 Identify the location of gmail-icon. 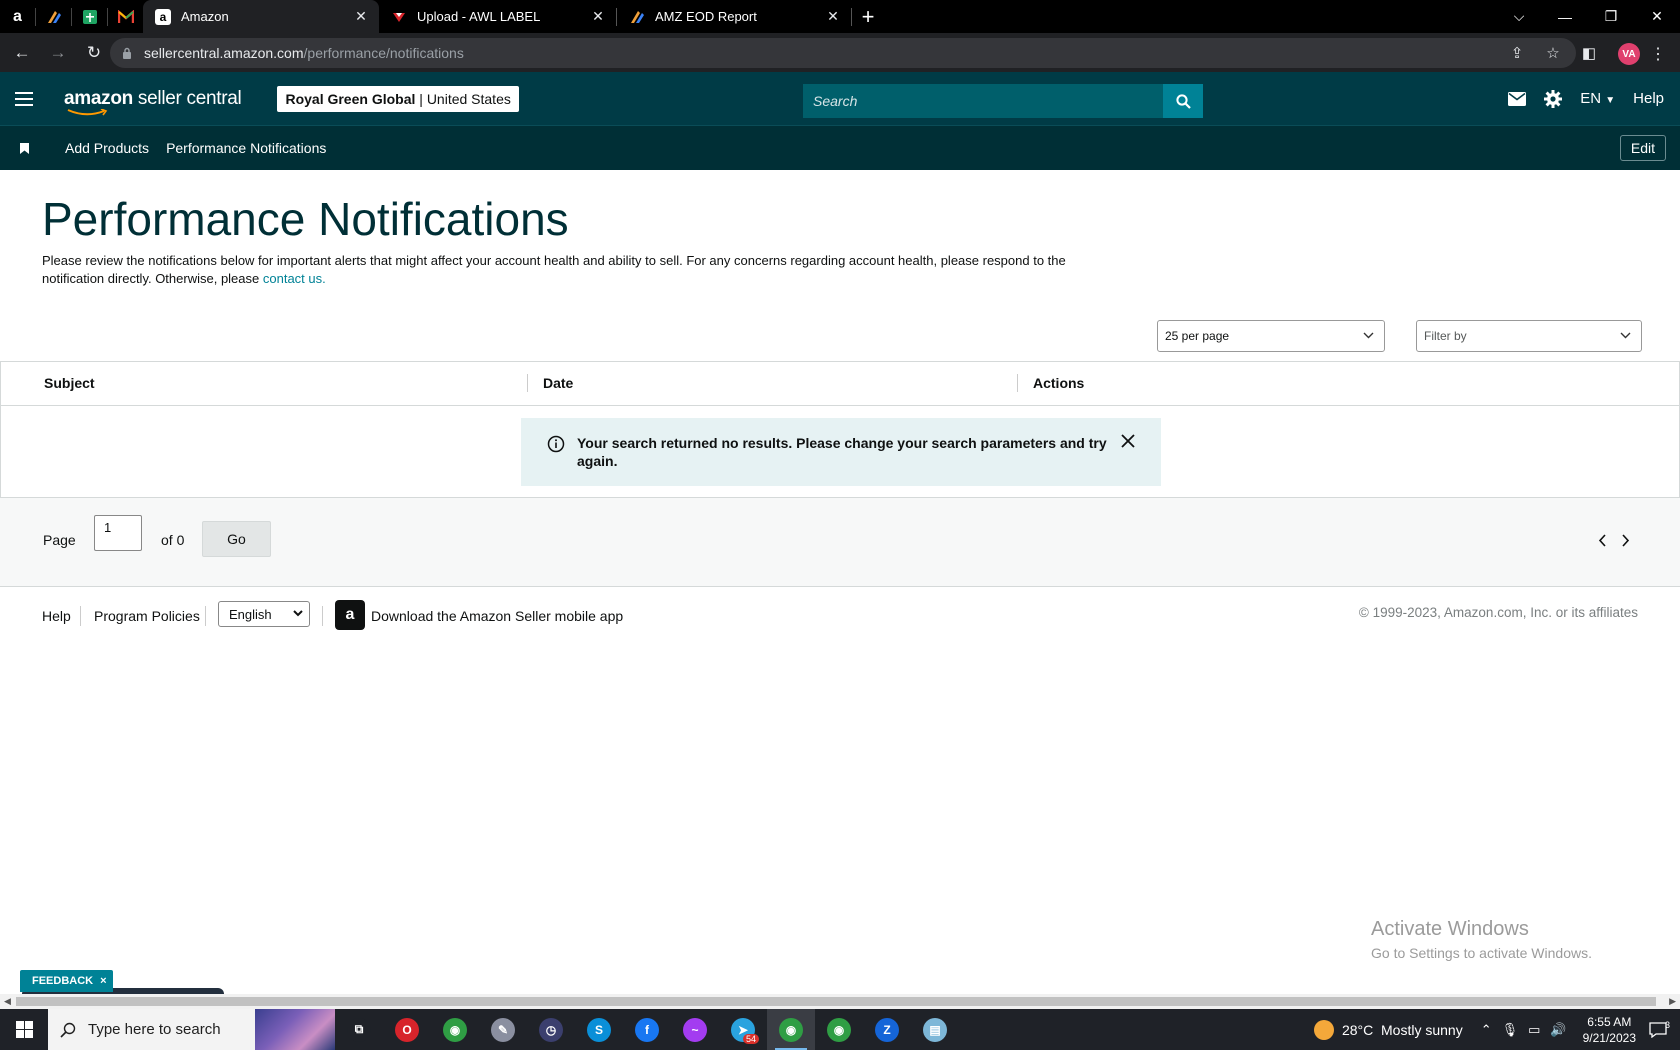
(125, 16).